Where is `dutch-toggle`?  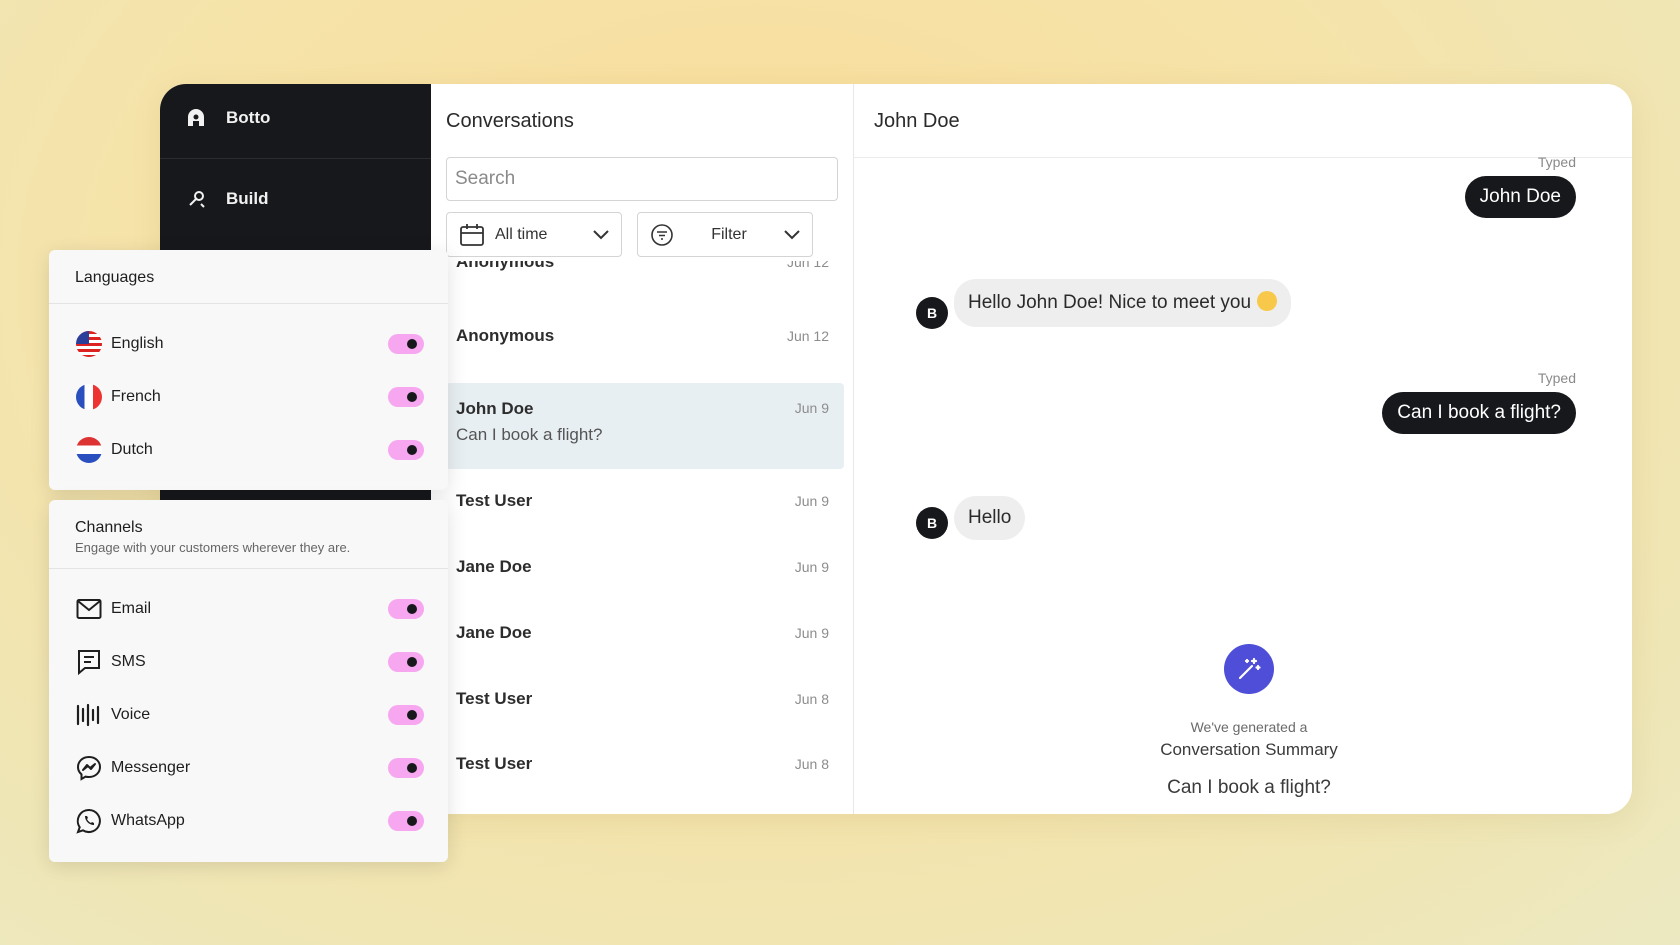
dutch-toggle is located at coordinates (406, 450).